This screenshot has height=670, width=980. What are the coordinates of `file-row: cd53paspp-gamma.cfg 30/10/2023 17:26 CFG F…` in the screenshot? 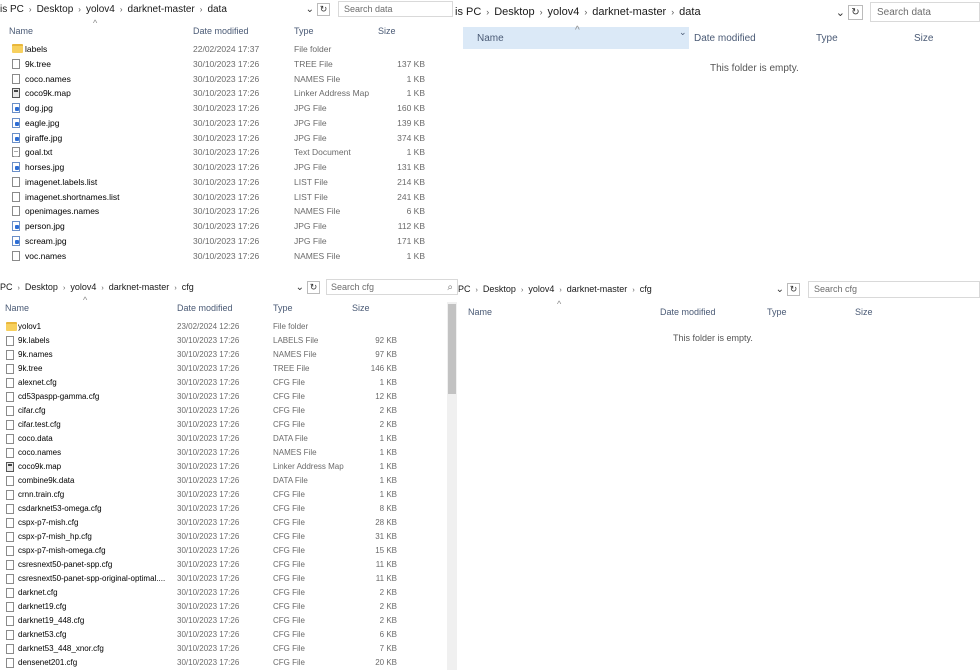 It's located at (229, 397).